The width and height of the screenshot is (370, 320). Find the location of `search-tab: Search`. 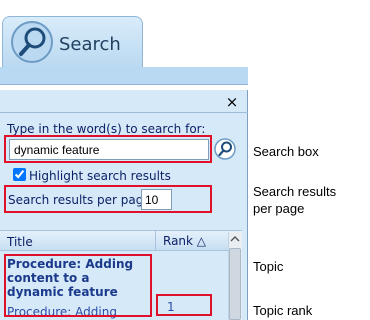

search-tab: Search is located at coordinates (72, 42).